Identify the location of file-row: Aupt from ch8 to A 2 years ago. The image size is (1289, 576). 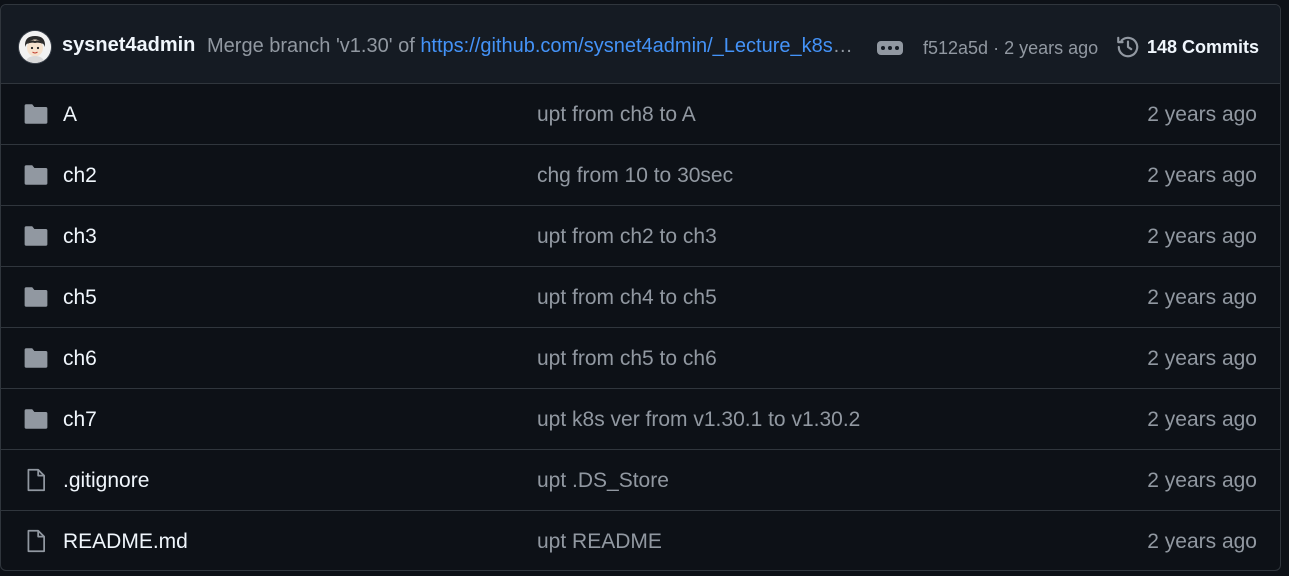
(640, 114).